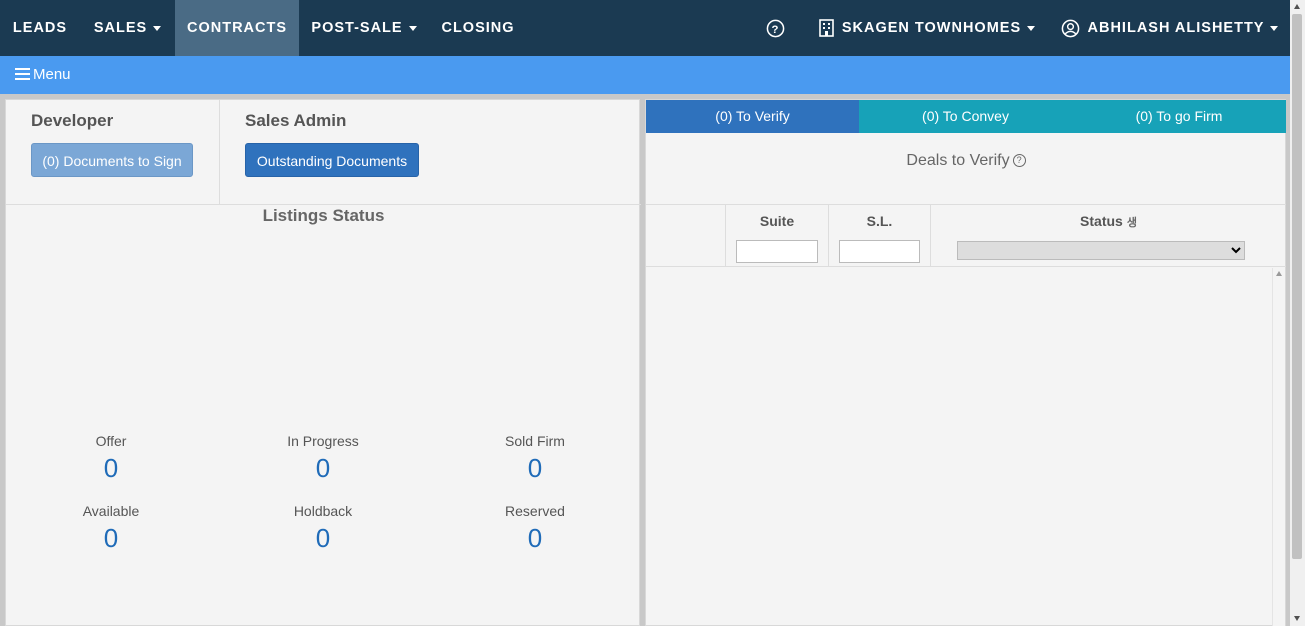  I want to click on building-icon, so click(826, 28).